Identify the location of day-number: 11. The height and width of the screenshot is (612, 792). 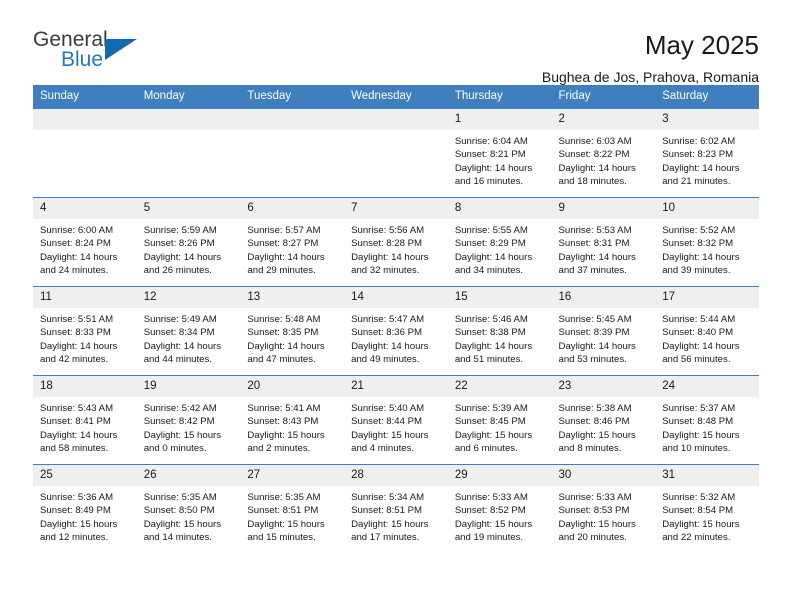
(85, 297).